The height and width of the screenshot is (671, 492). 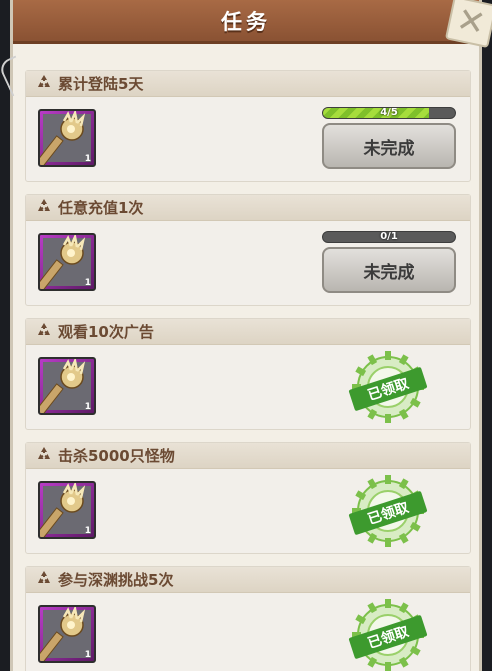 I want to click on task-progress-bar: 4/5, so click(x=389, y=113).